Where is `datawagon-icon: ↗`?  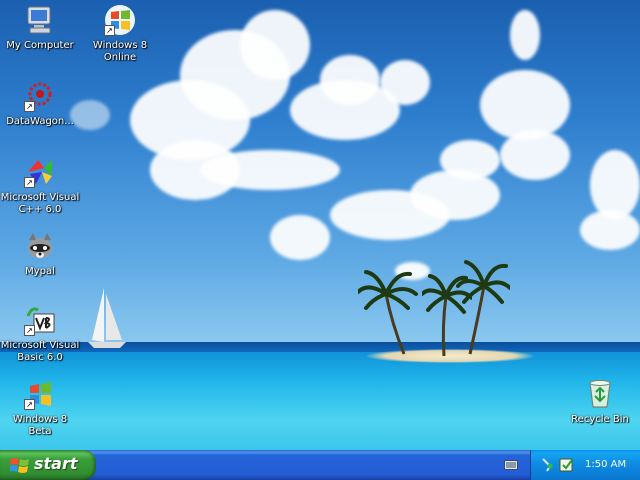
datawagon-icon: ↗ is located at coordinates (40, 96).